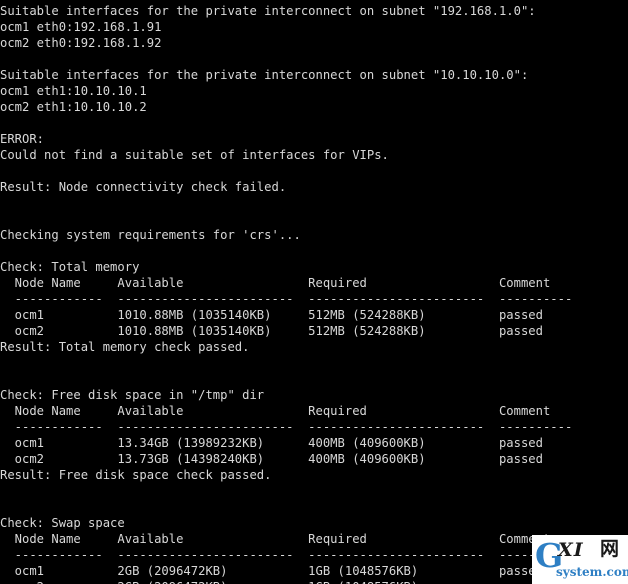  I want to click on terminal-line: Check: Total memory, so click(70, 267).